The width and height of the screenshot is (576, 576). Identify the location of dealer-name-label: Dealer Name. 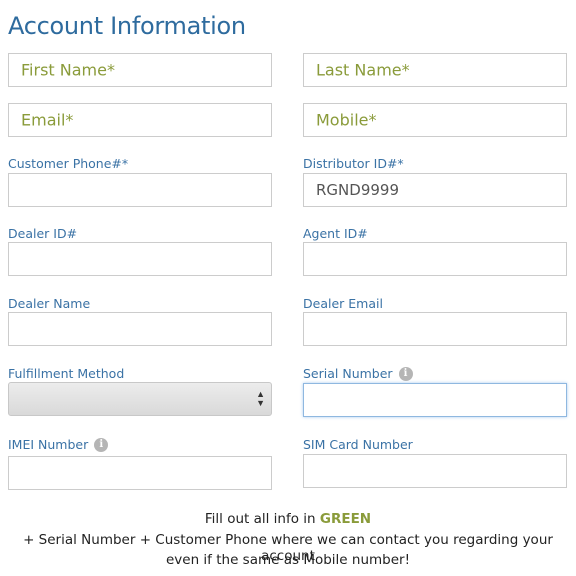
(49, 303).